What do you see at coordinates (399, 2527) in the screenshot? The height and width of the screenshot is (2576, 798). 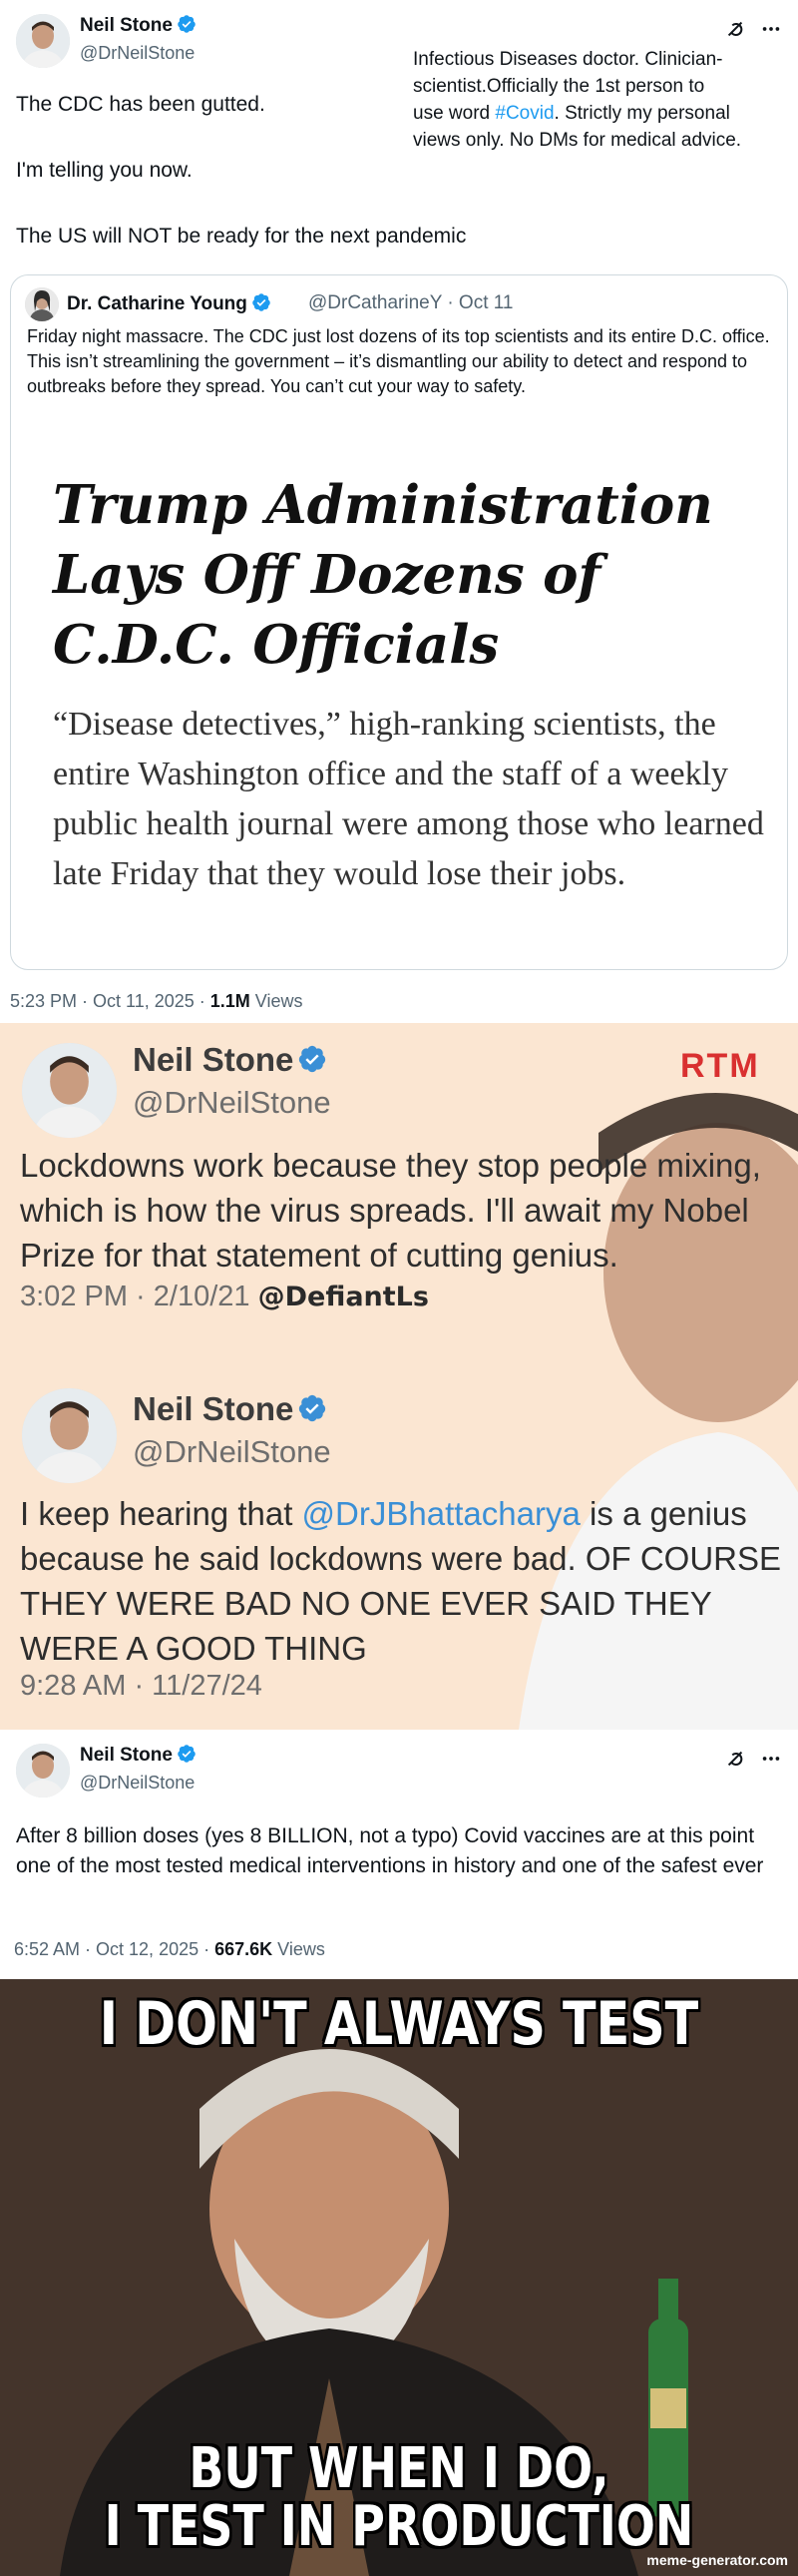 I see `meme-bottom-line: I TEST IN PRODUCTION` at bounding box center [399, 2527].